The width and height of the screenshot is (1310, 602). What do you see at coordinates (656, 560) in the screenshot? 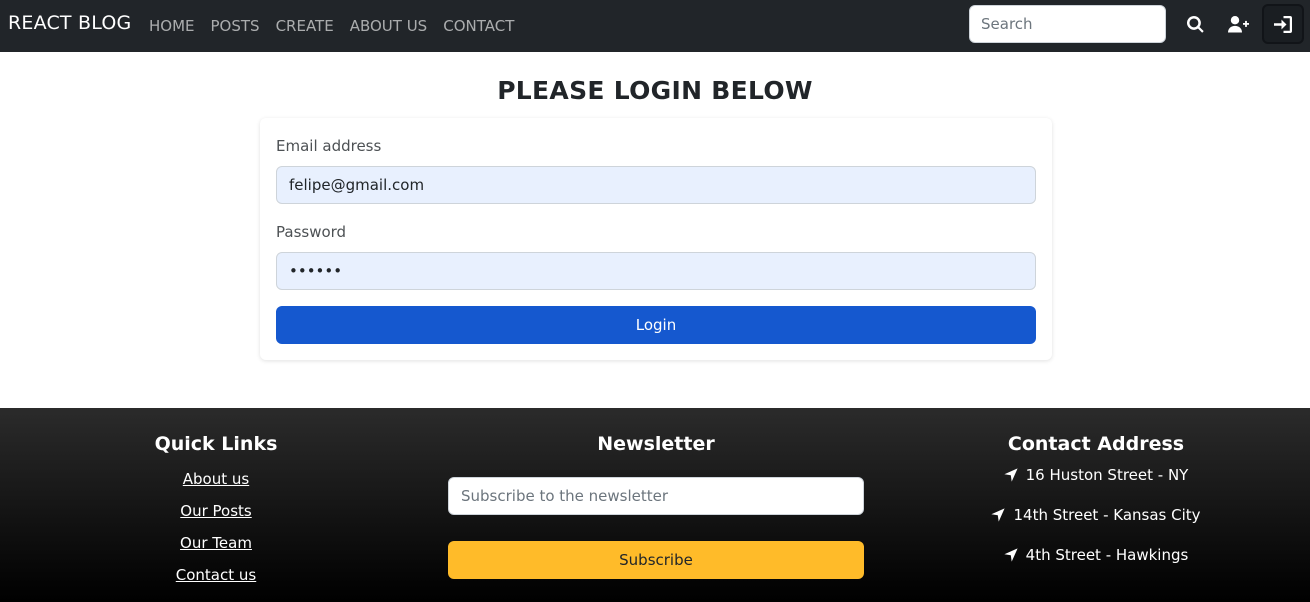
I see `subscribe-button: Subscribe` at bounding box center [656, 560].